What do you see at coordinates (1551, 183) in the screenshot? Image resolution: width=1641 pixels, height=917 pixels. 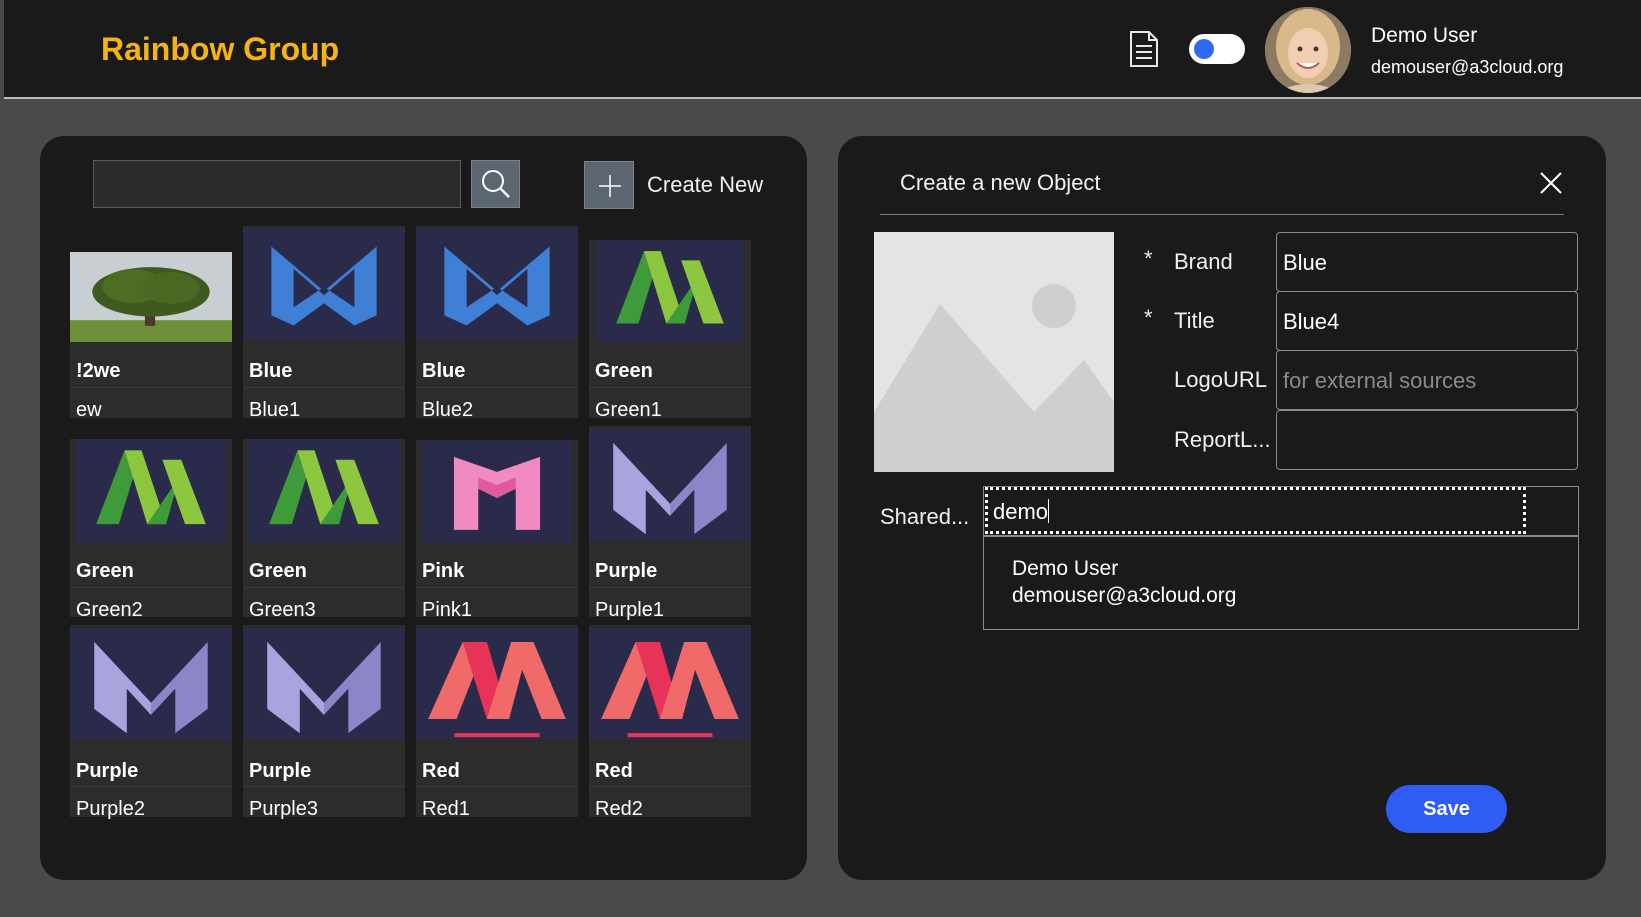 I see `close-icon` at bounding box center [1551, 183].